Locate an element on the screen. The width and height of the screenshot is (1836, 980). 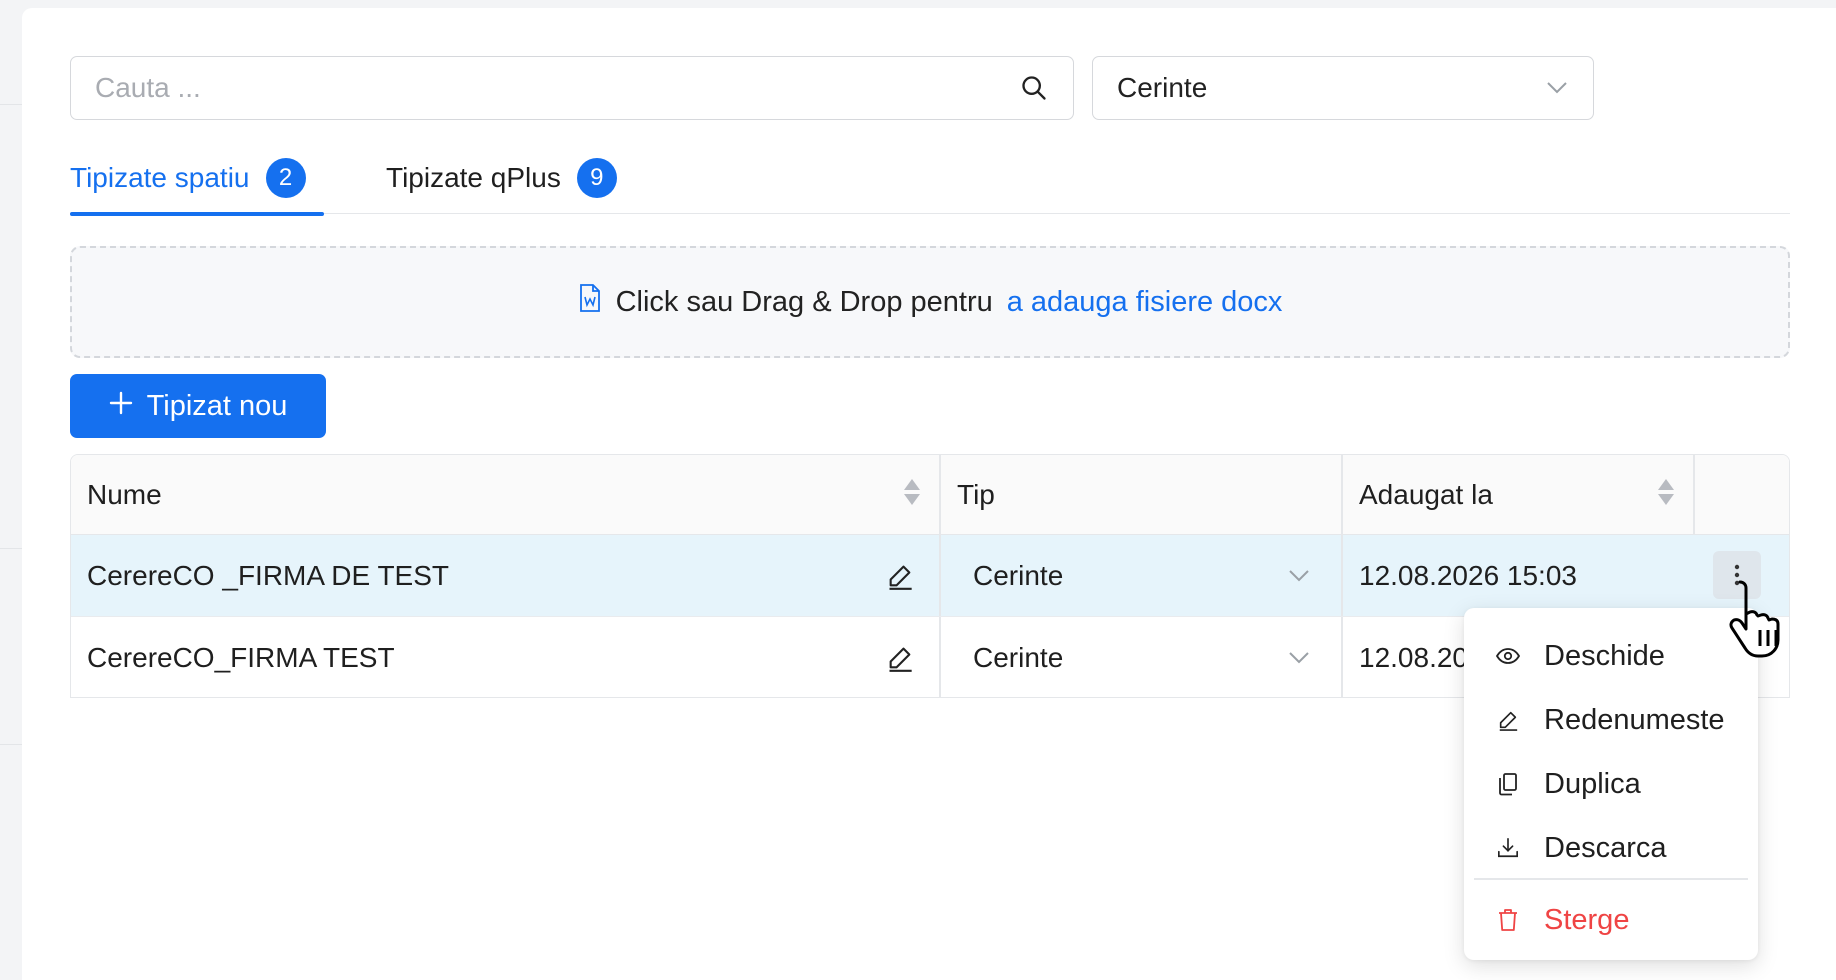
menu-item-deschide: Deschide is located at coordinates (1611, 656).